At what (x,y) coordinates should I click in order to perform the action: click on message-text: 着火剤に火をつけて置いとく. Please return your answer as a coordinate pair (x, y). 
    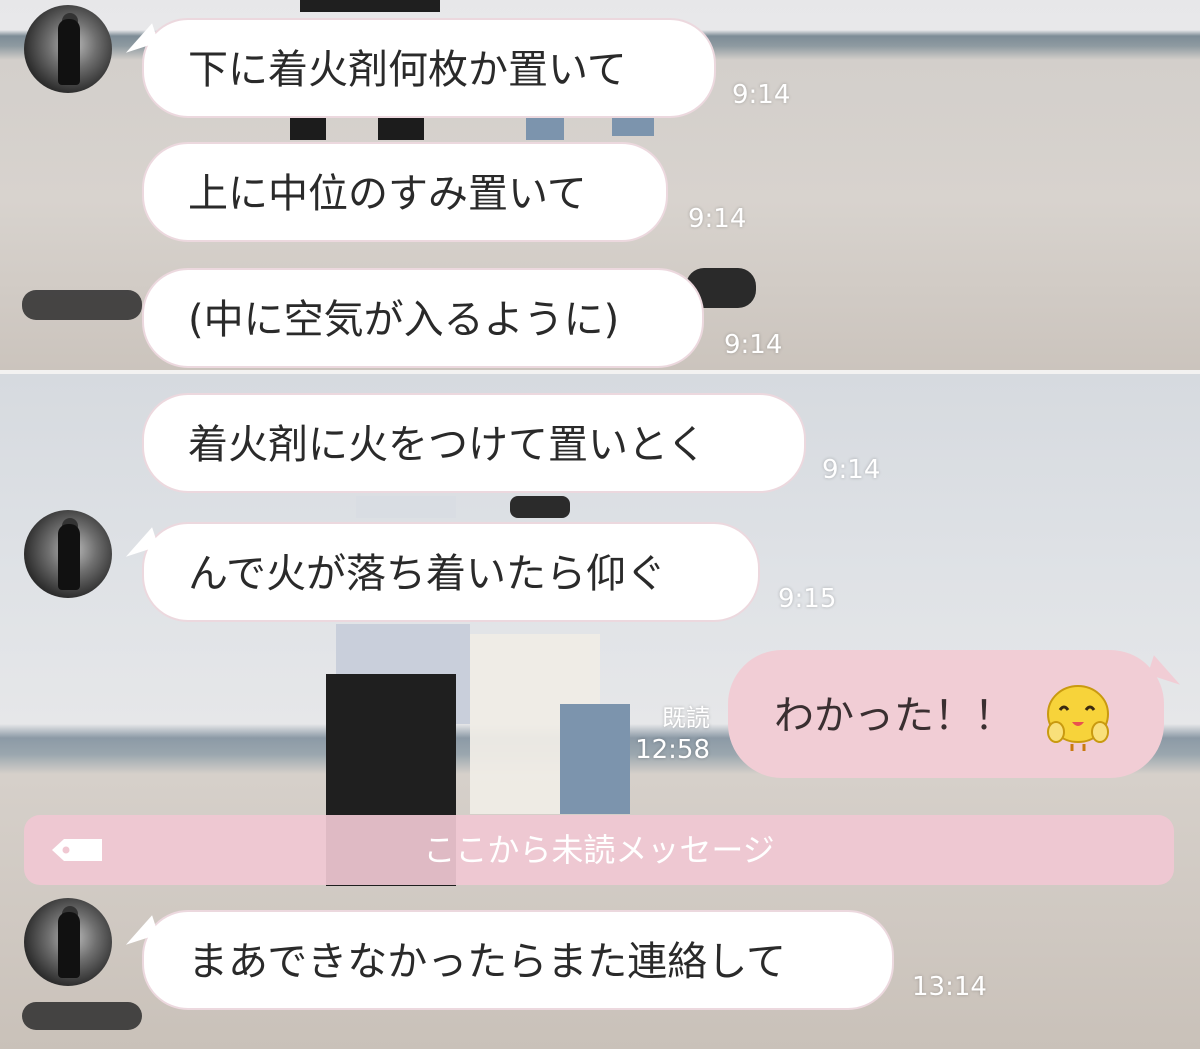
    Looking at the image, I should click on (447, 445).